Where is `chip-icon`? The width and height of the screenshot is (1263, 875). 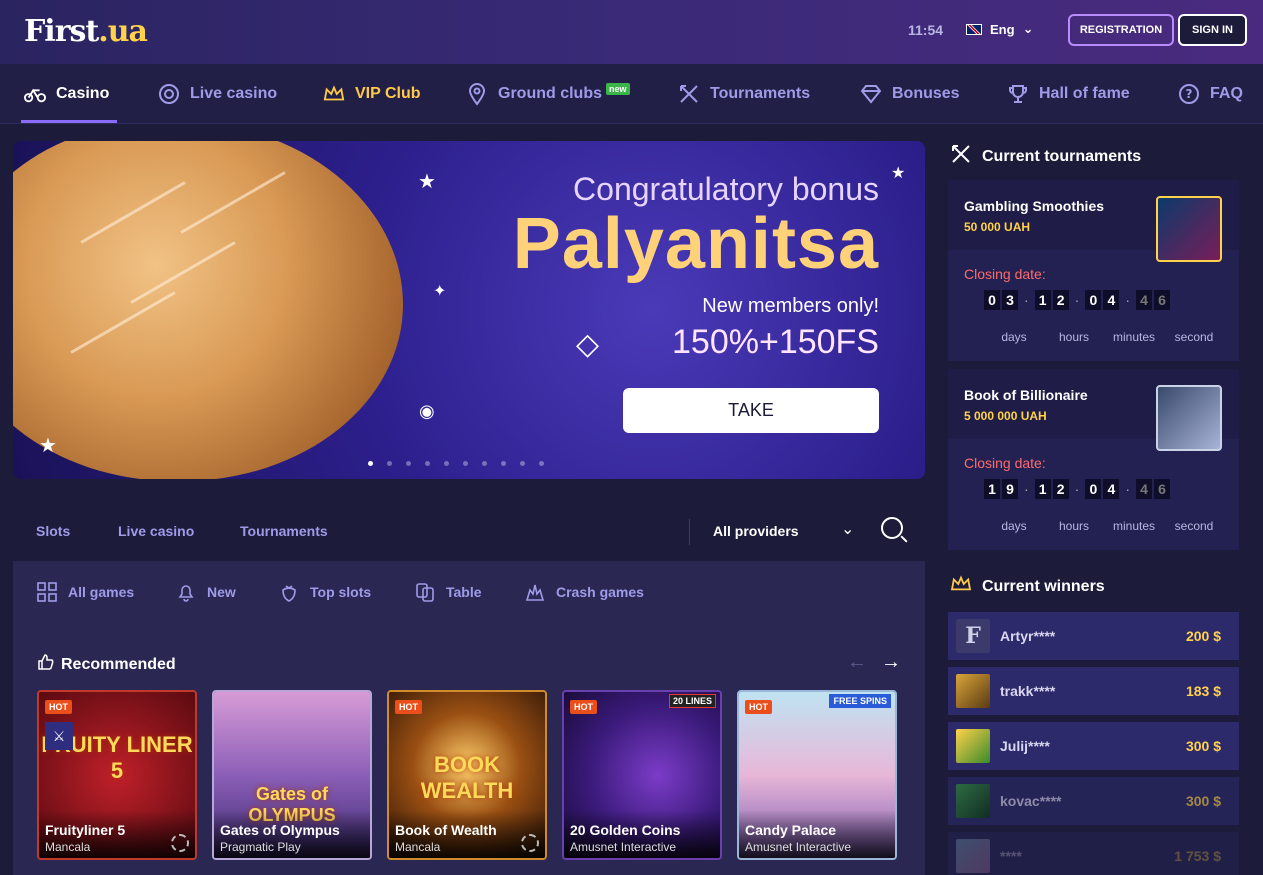 chip-icon is located at coordinates (530, 843).